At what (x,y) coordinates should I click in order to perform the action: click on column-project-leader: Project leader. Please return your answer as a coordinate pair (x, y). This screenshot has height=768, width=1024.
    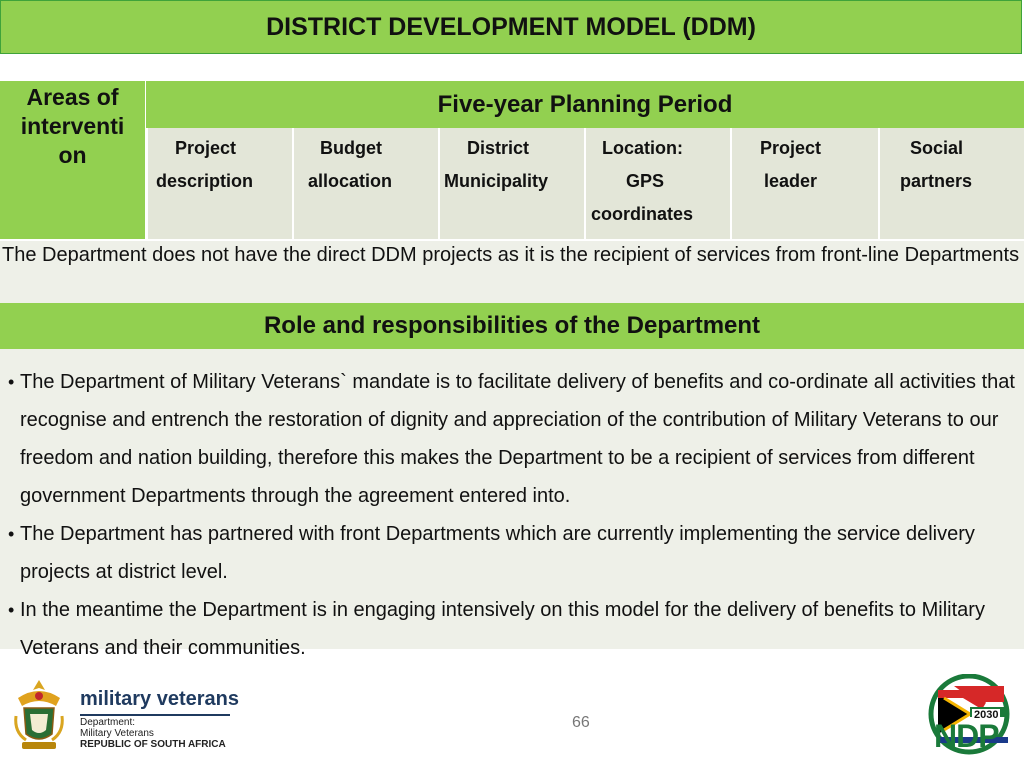
    Looking at the image, I should click on (804, 183).